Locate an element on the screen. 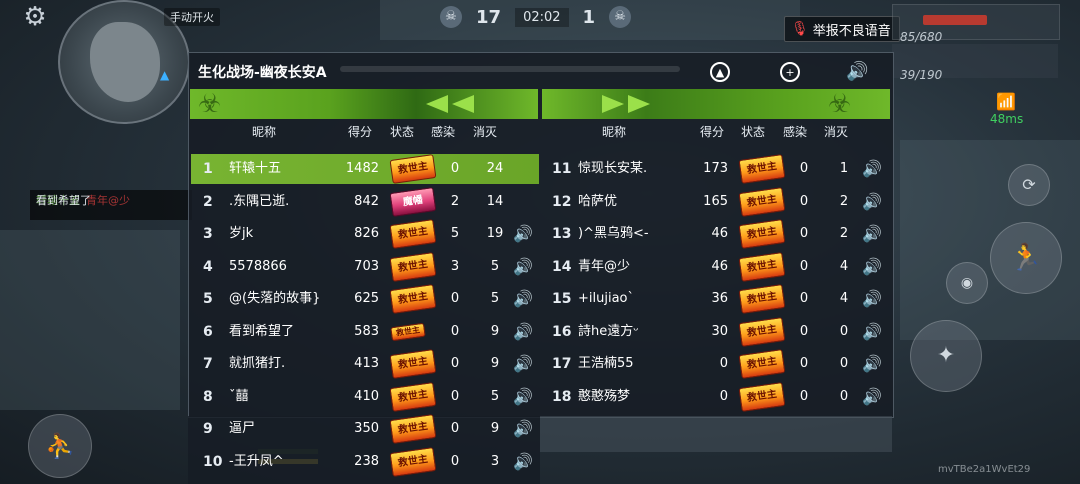 This screenshot has width=1080, height=484. col-header-kills-right: 消灭 is located at coordinates (836, 132).